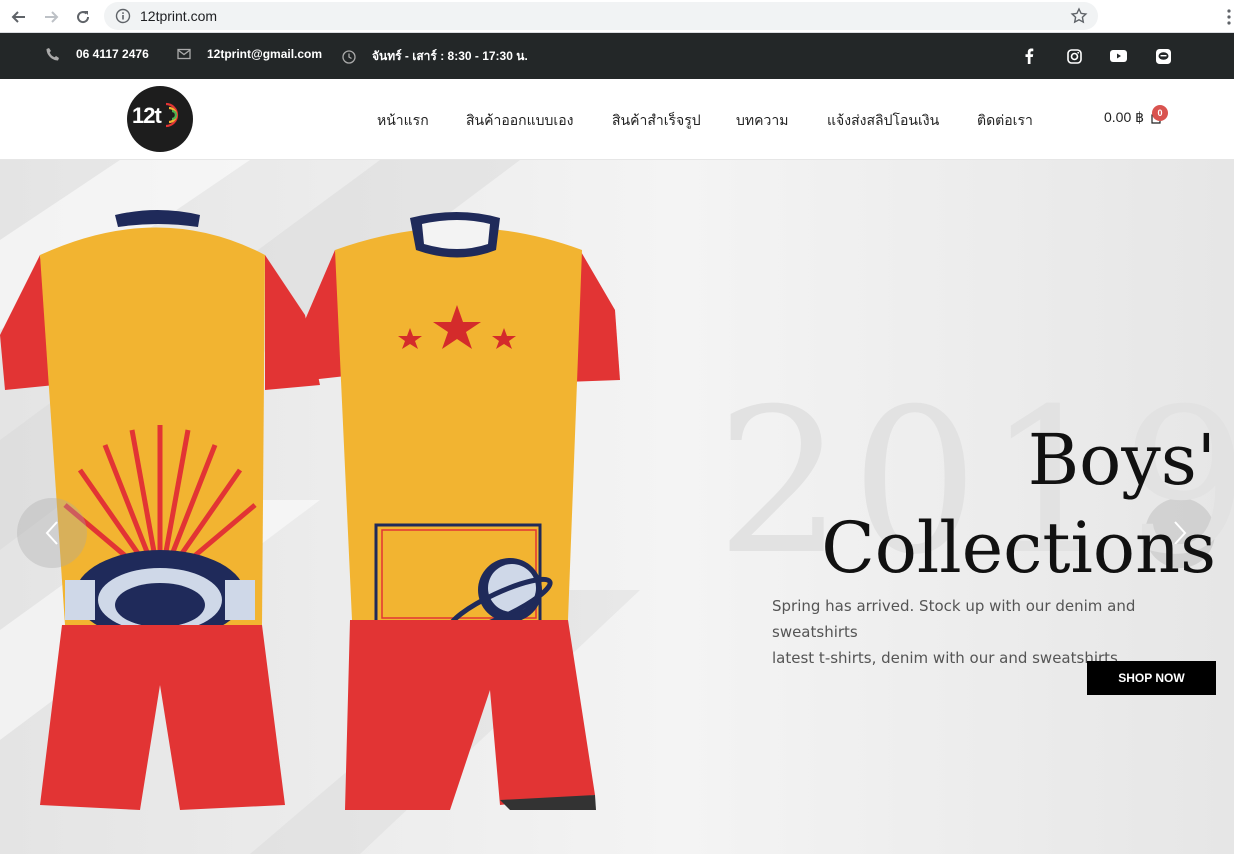  What do you see at coordinates (1151, 678) in the screenshot?
I see `shop-now-button: SHOP NOW` at bounding box center [1151, 678].